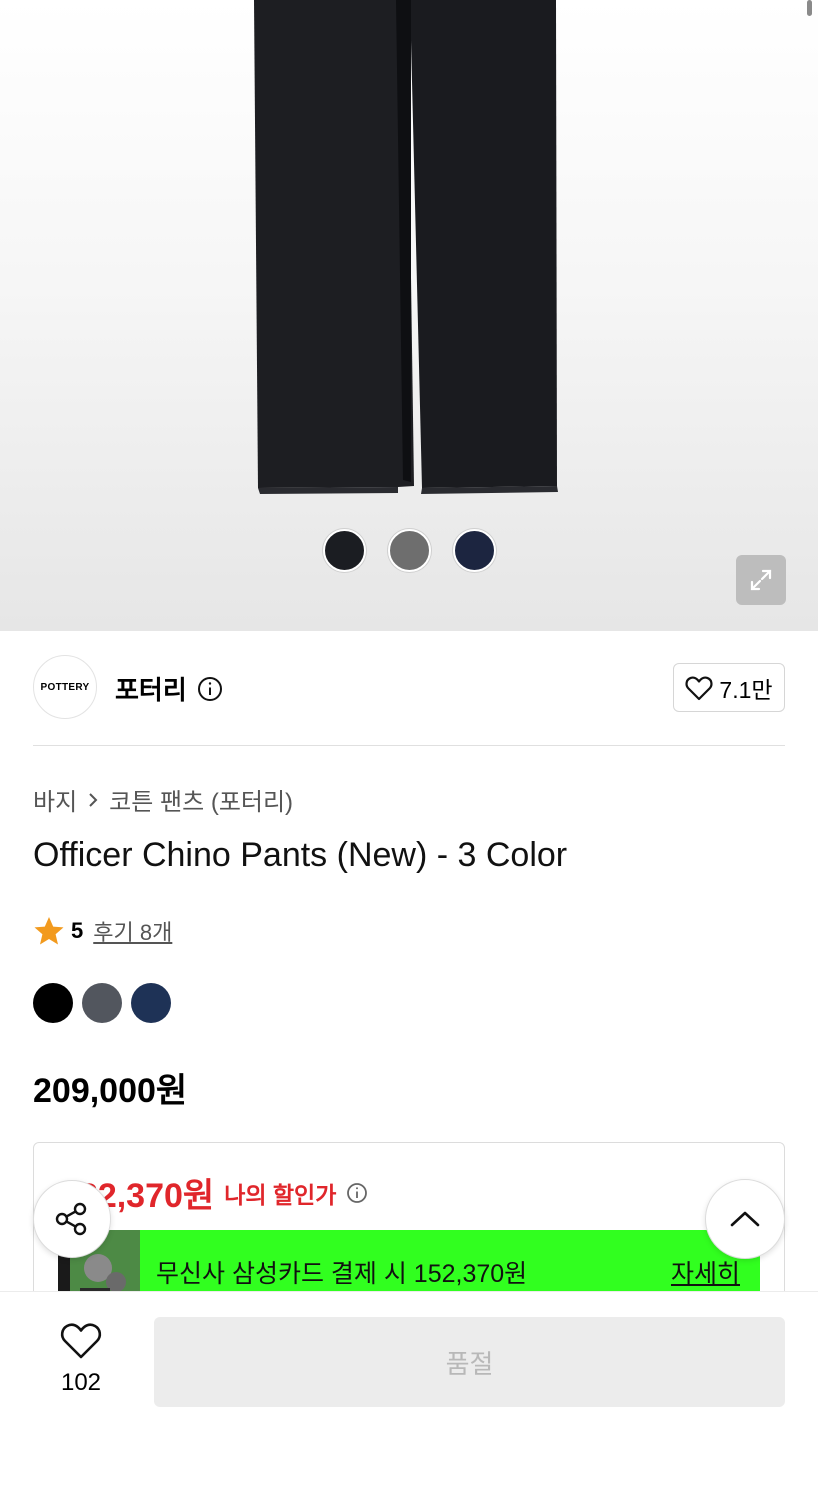 Image resolution: width=818 pixels, height=1500 pixels. What do you see at coordinates (300, 855) in the screenshot?
I see `product-title: Officer Chino Pants (New) - 3 Color` at bounding box center [300, 855].